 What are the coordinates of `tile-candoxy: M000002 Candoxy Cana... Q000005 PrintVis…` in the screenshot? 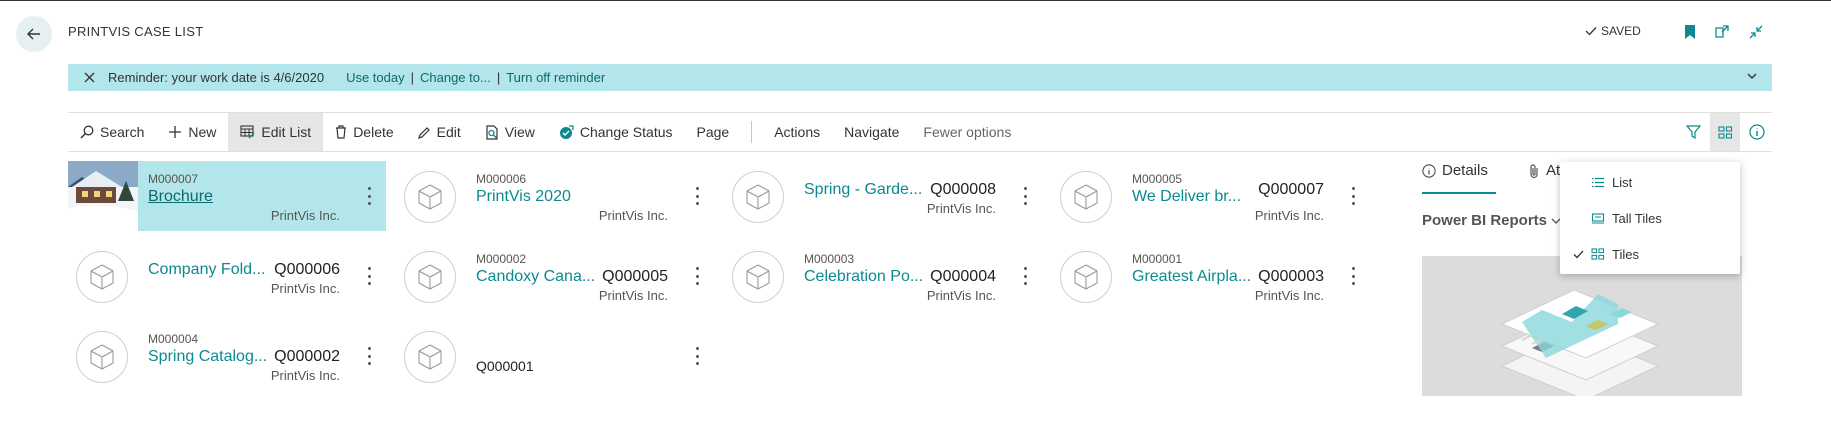 It's located at (555, 276).